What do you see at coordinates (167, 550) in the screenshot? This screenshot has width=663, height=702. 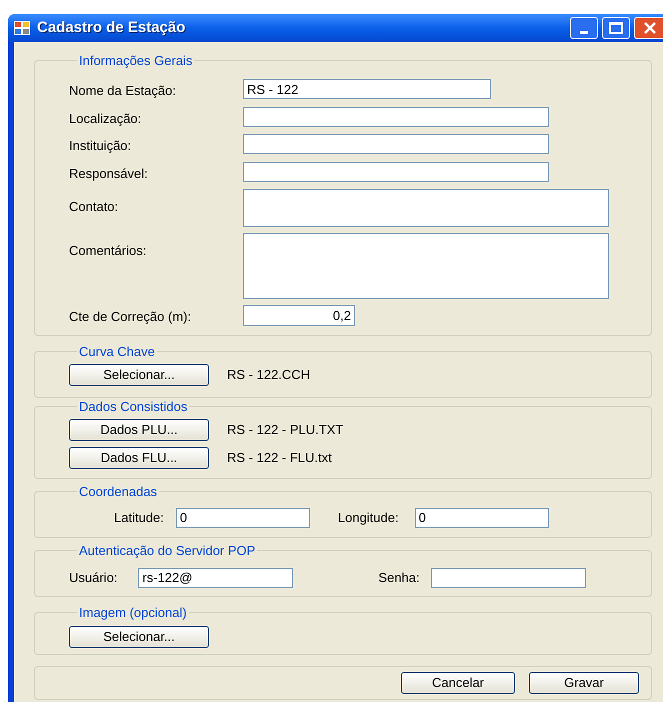 I see `group-title: Autenticação do Servidor POP` at bounding box center [167, 550].